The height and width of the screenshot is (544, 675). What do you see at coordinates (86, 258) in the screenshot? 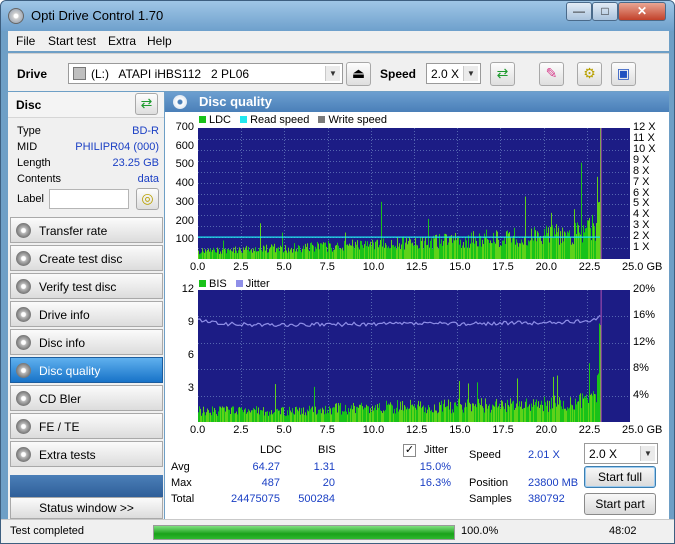
I see `nav-create-test-disc: Create test disc` at bounding box center [86, 258].